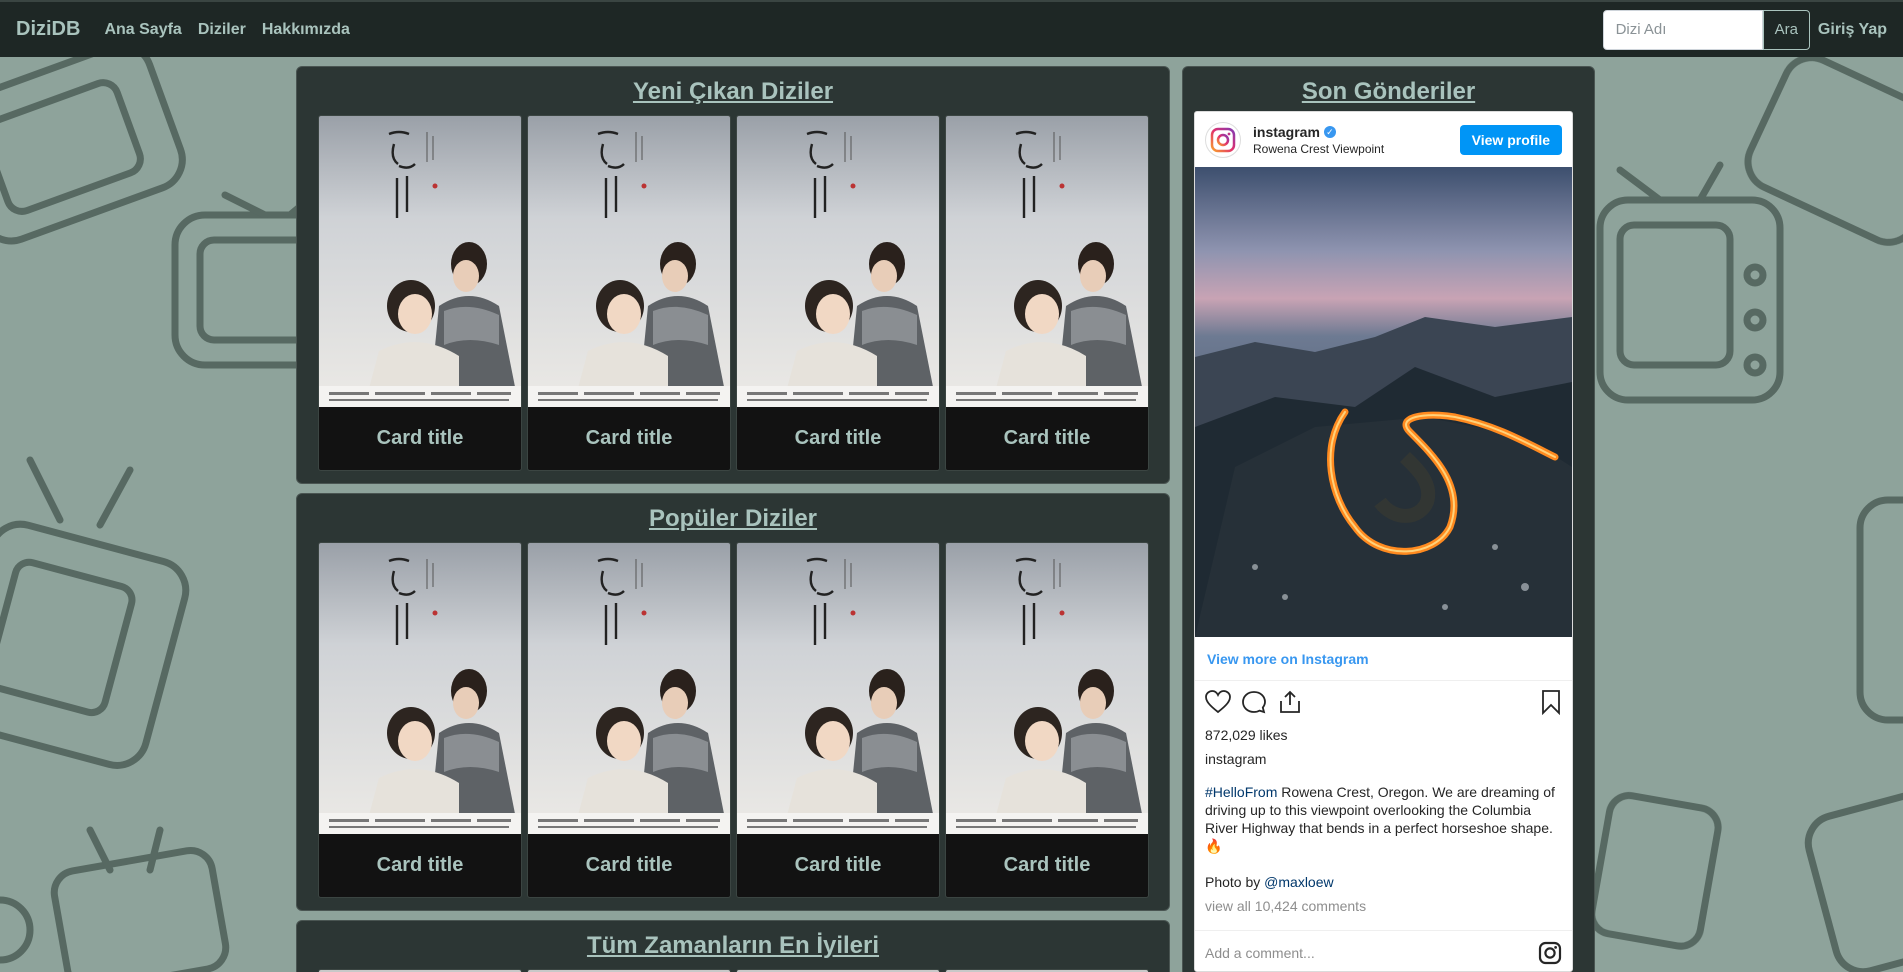 This screenshot has height=972, width=1903. What do you see at coordinates (1383, 402) in the screenshot?
I see `instagram-post-image` at bounding box center [1383, 402].